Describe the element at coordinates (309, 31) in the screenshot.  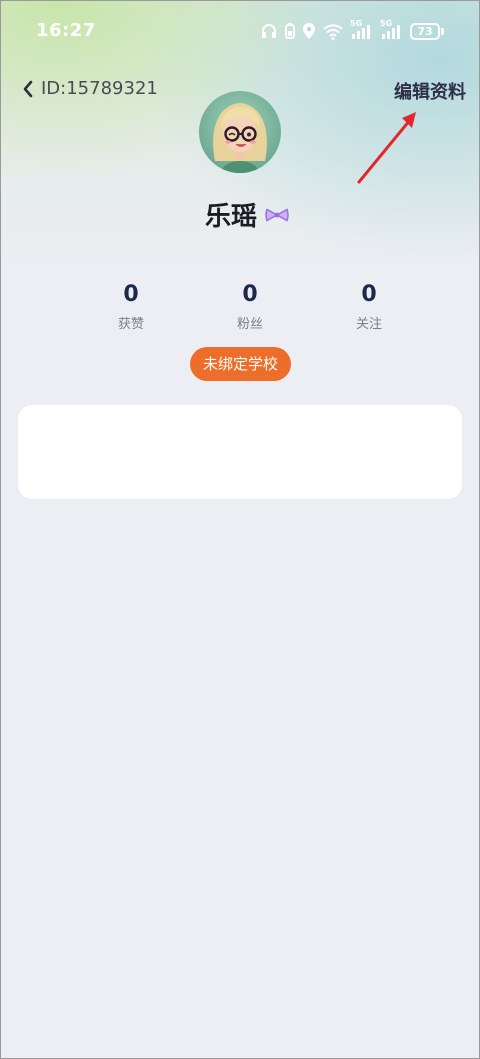
I see `location-icon` at that location.